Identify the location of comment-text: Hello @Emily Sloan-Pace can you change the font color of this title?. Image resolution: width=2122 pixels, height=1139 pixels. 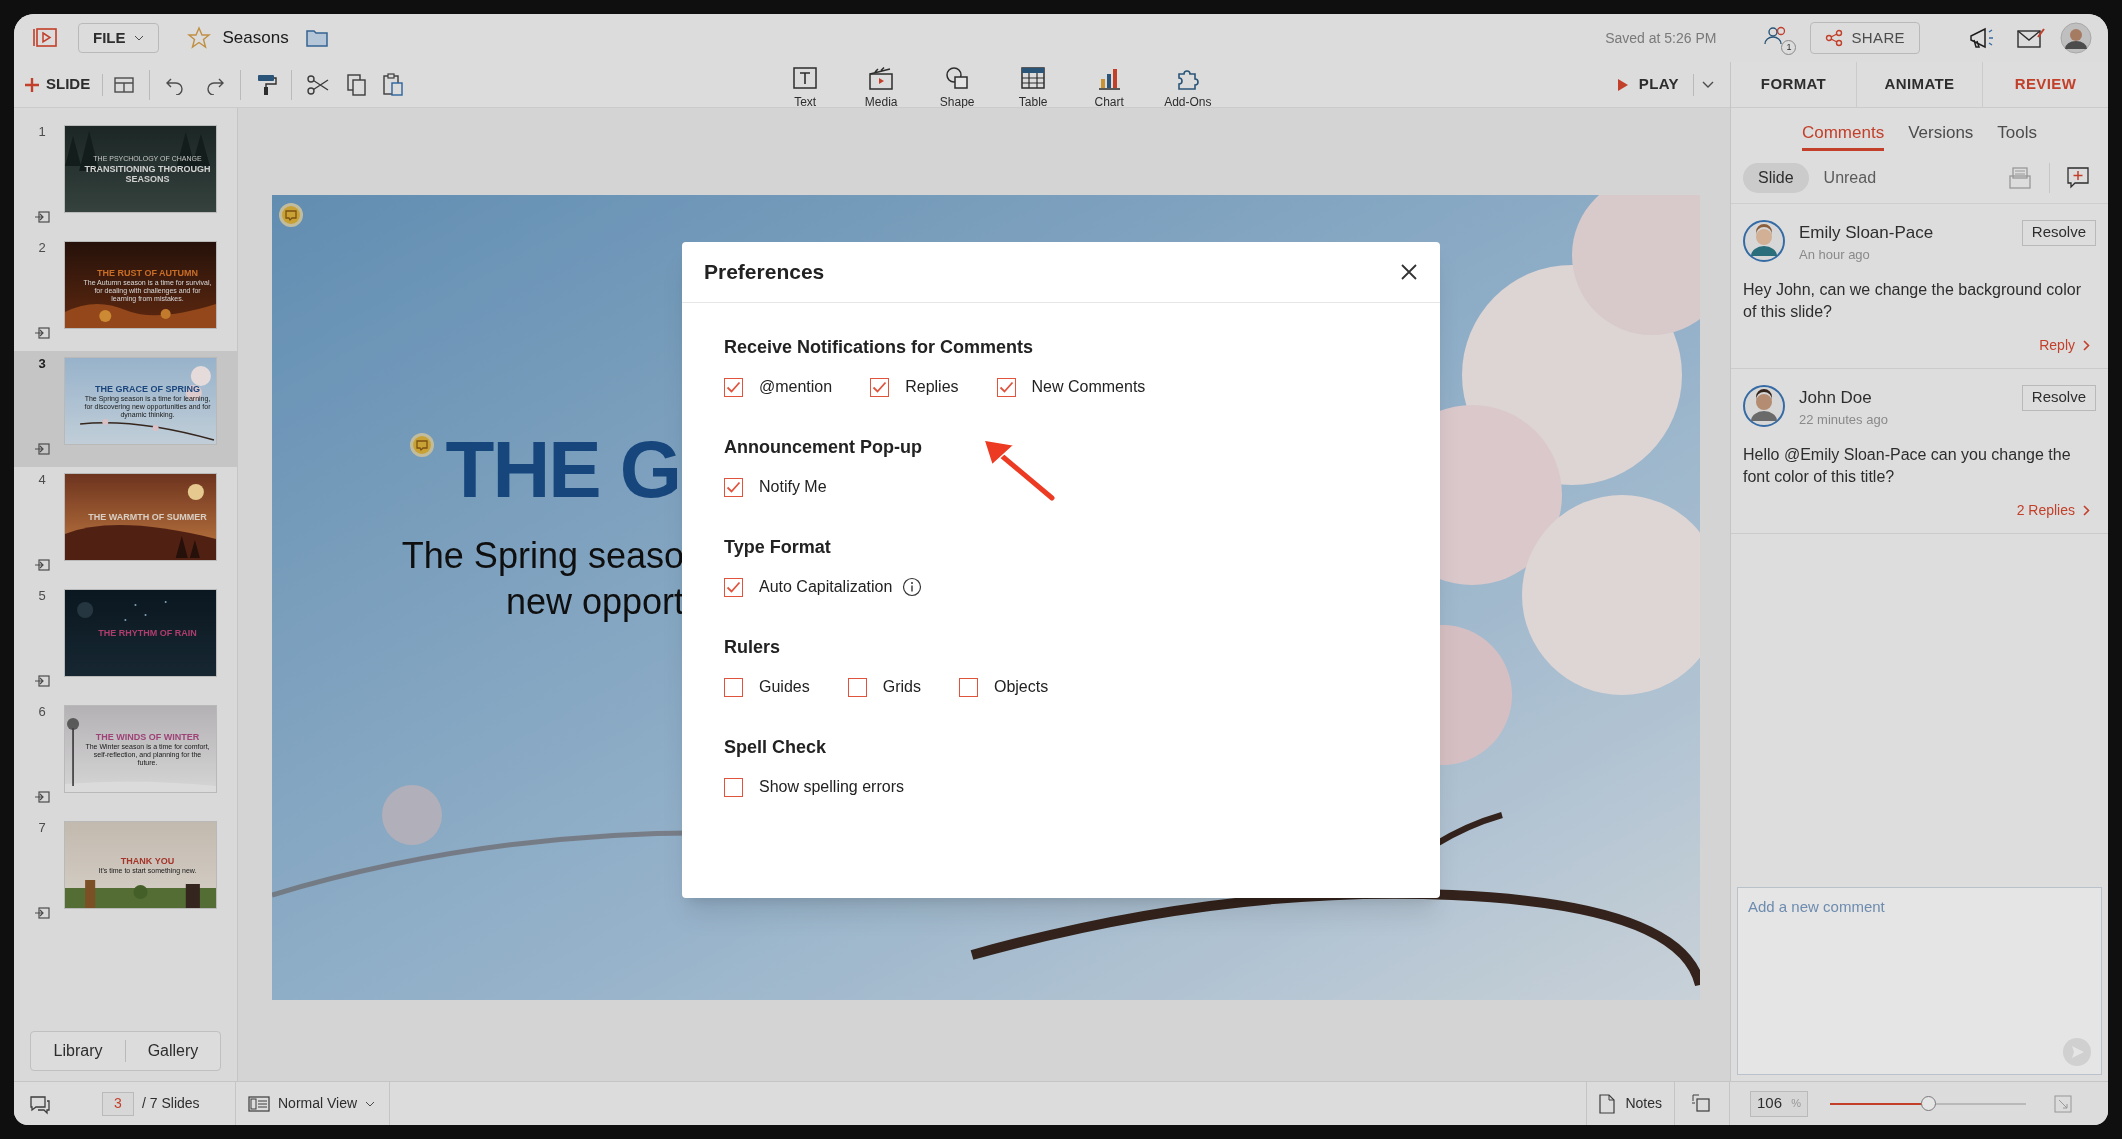
(1907, 465).